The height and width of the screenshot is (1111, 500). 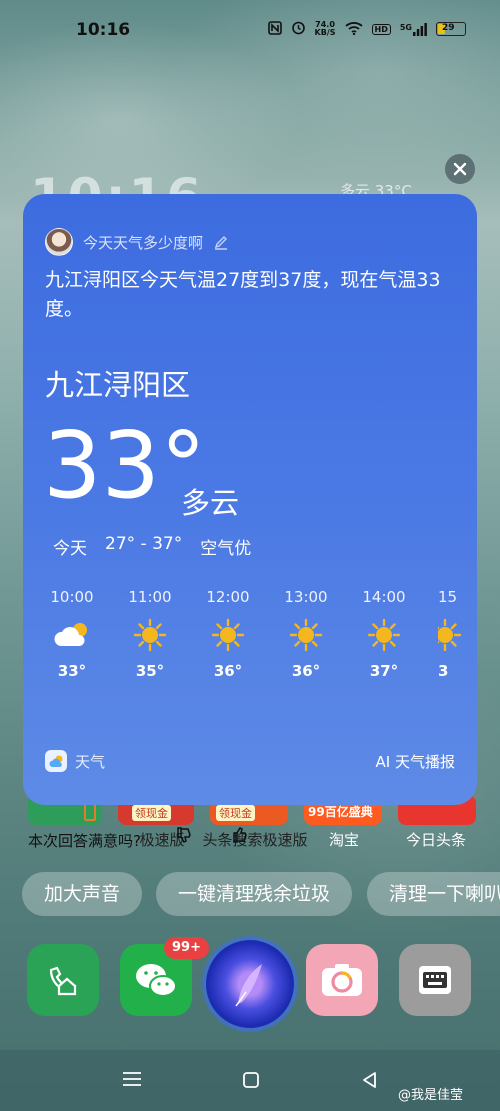 I want to click on hour-item: 10:00 33°, so click(x=72, y=634).